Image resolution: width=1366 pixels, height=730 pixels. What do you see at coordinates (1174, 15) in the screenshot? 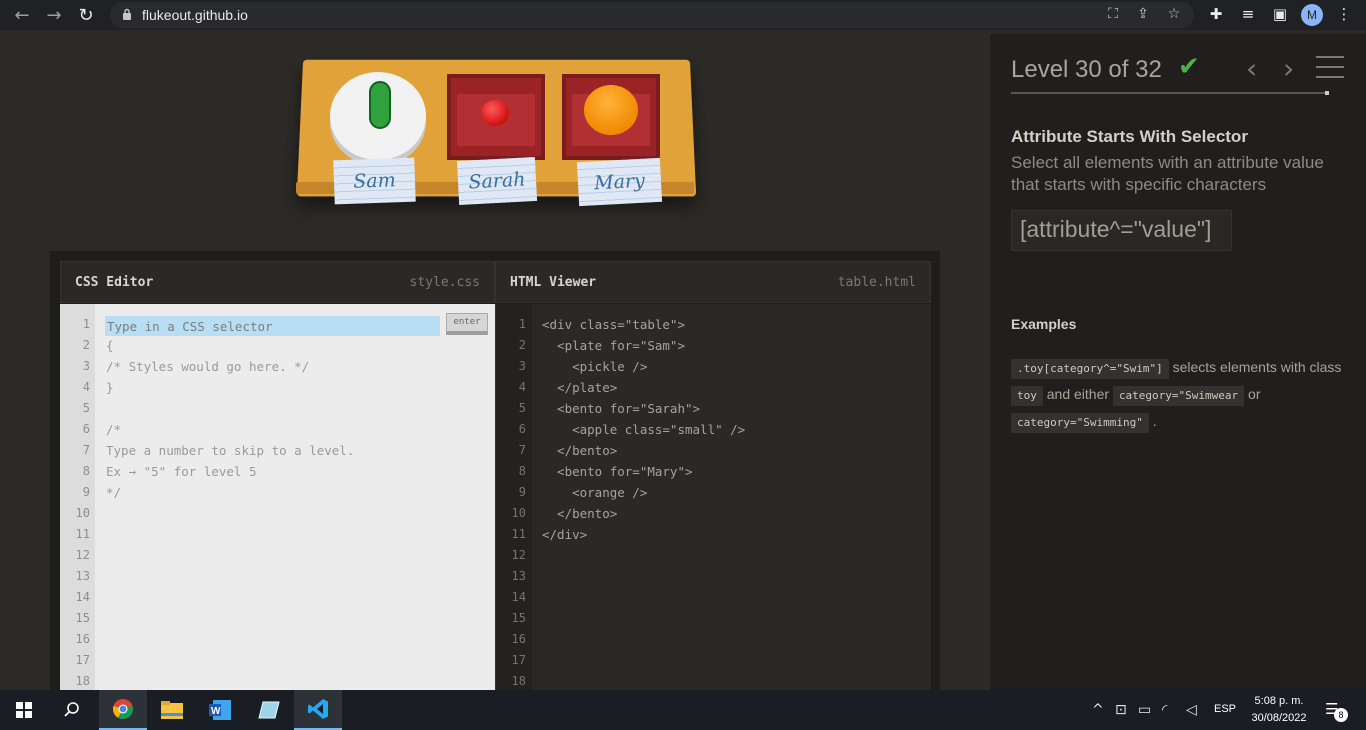
I see `star-icon: ☆` at bounding box center [1174, 15].